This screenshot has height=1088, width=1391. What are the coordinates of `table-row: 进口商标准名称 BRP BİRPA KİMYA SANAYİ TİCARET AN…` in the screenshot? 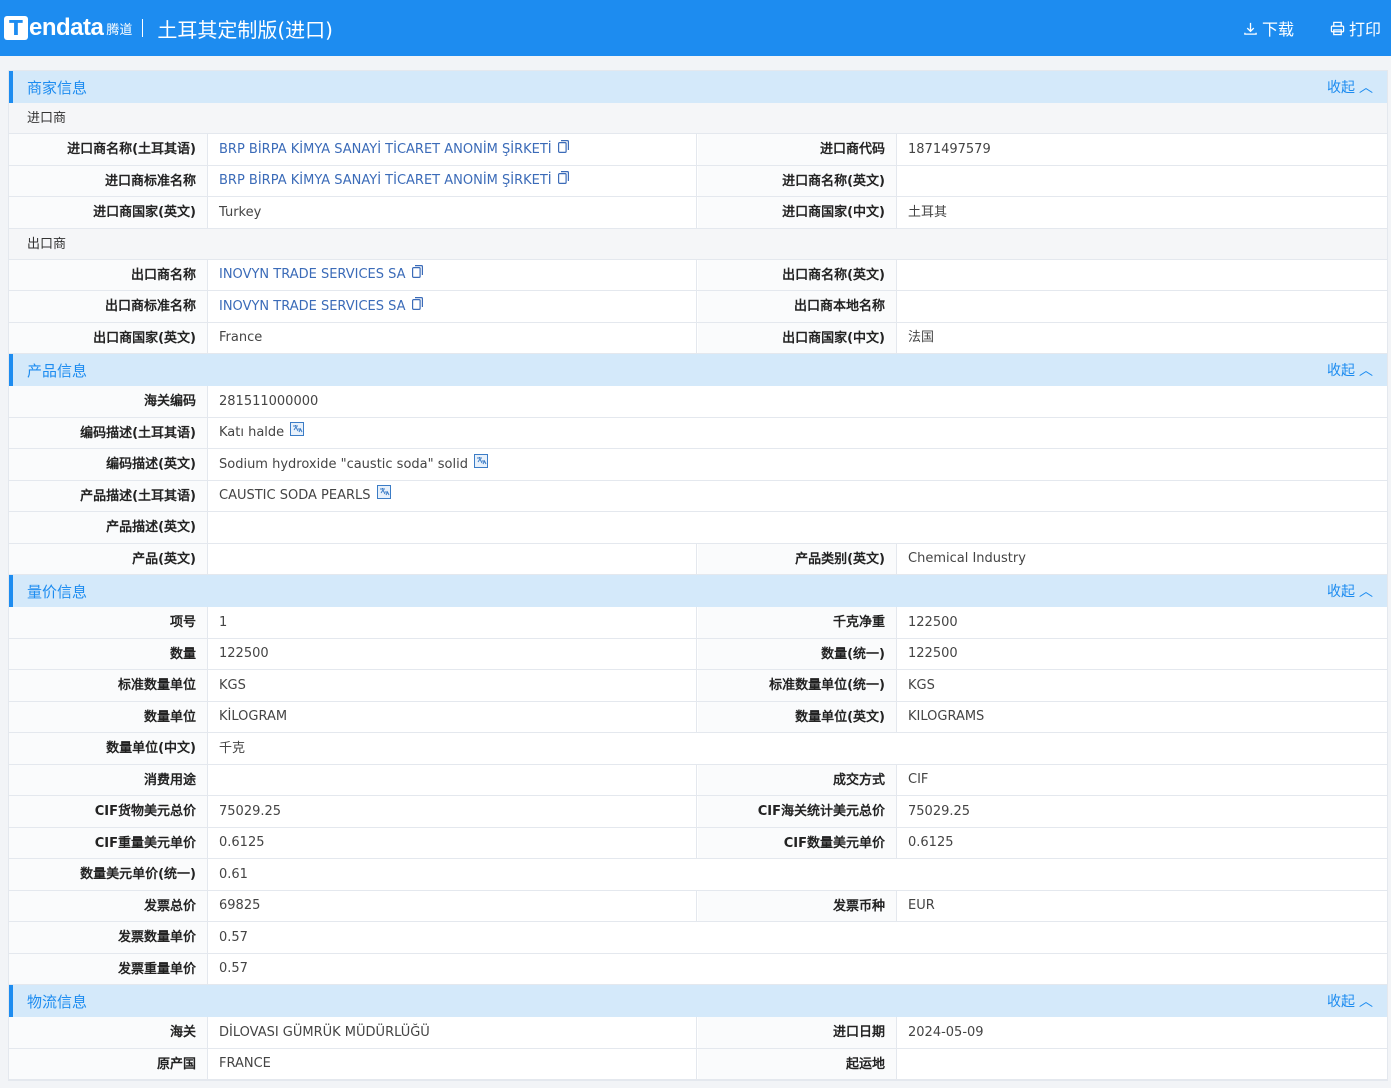 It's located at (698, 181).